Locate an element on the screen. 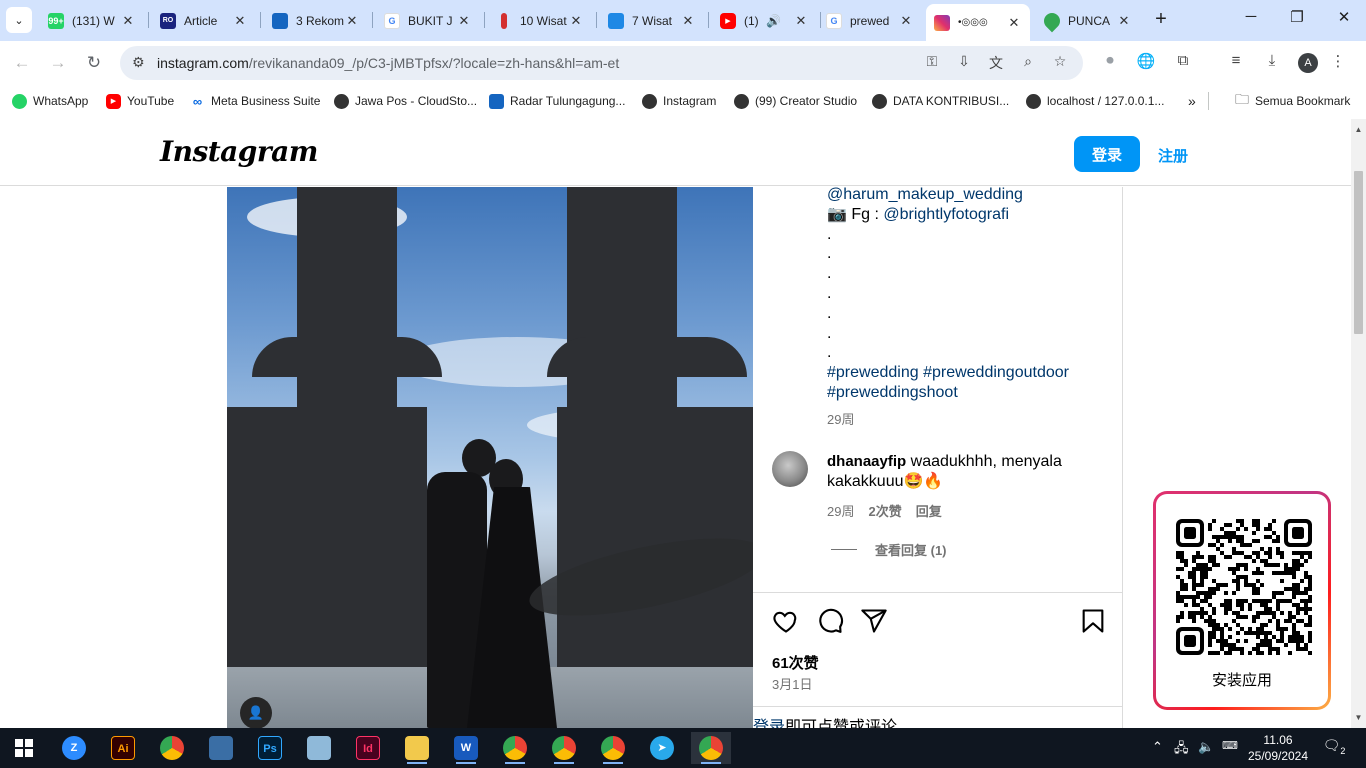 The image size is (1366, 768). scrollbar-thumb is located at coordinates (1358, 252).